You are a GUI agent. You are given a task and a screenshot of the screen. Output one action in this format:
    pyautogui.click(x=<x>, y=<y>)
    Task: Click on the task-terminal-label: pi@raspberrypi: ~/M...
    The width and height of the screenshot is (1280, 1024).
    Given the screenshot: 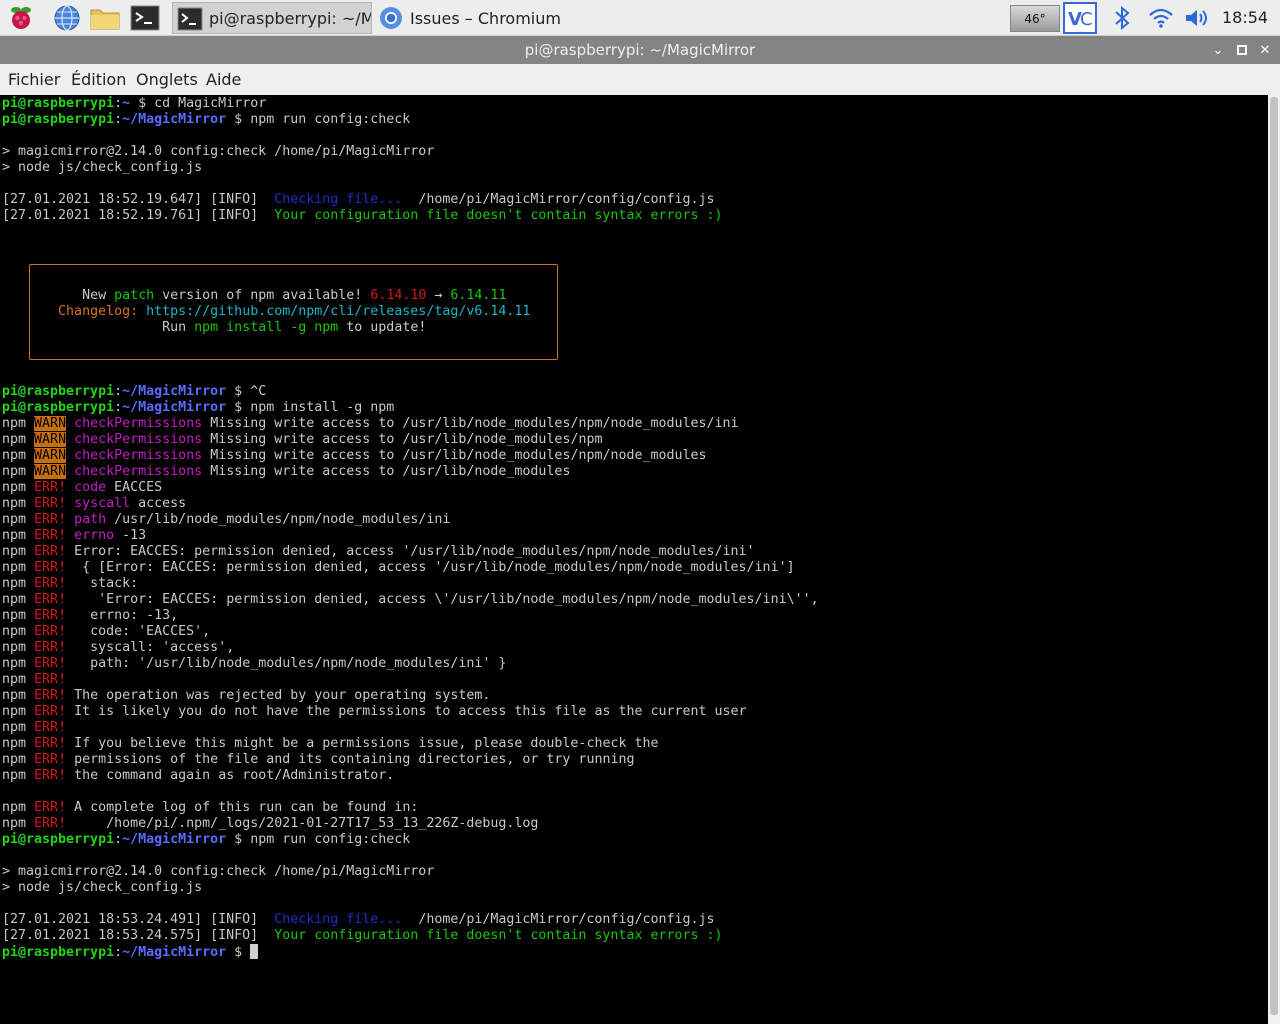 What is the action you would take?
    pyautogui.click(x=290, y=18)
    